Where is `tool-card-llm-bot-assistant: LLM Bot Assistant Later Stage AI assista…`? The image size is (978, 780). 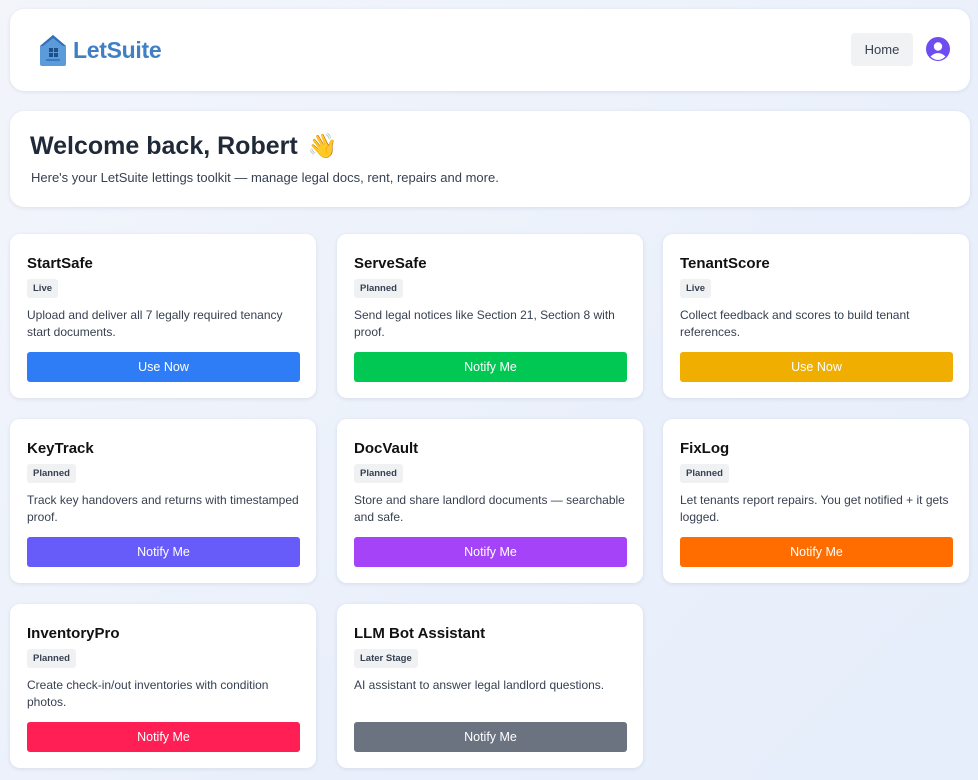
tool-card-llm-bot-assistant: LLM Bot Assistant Later Stage AI assista… is located at coordinates (490, 686).